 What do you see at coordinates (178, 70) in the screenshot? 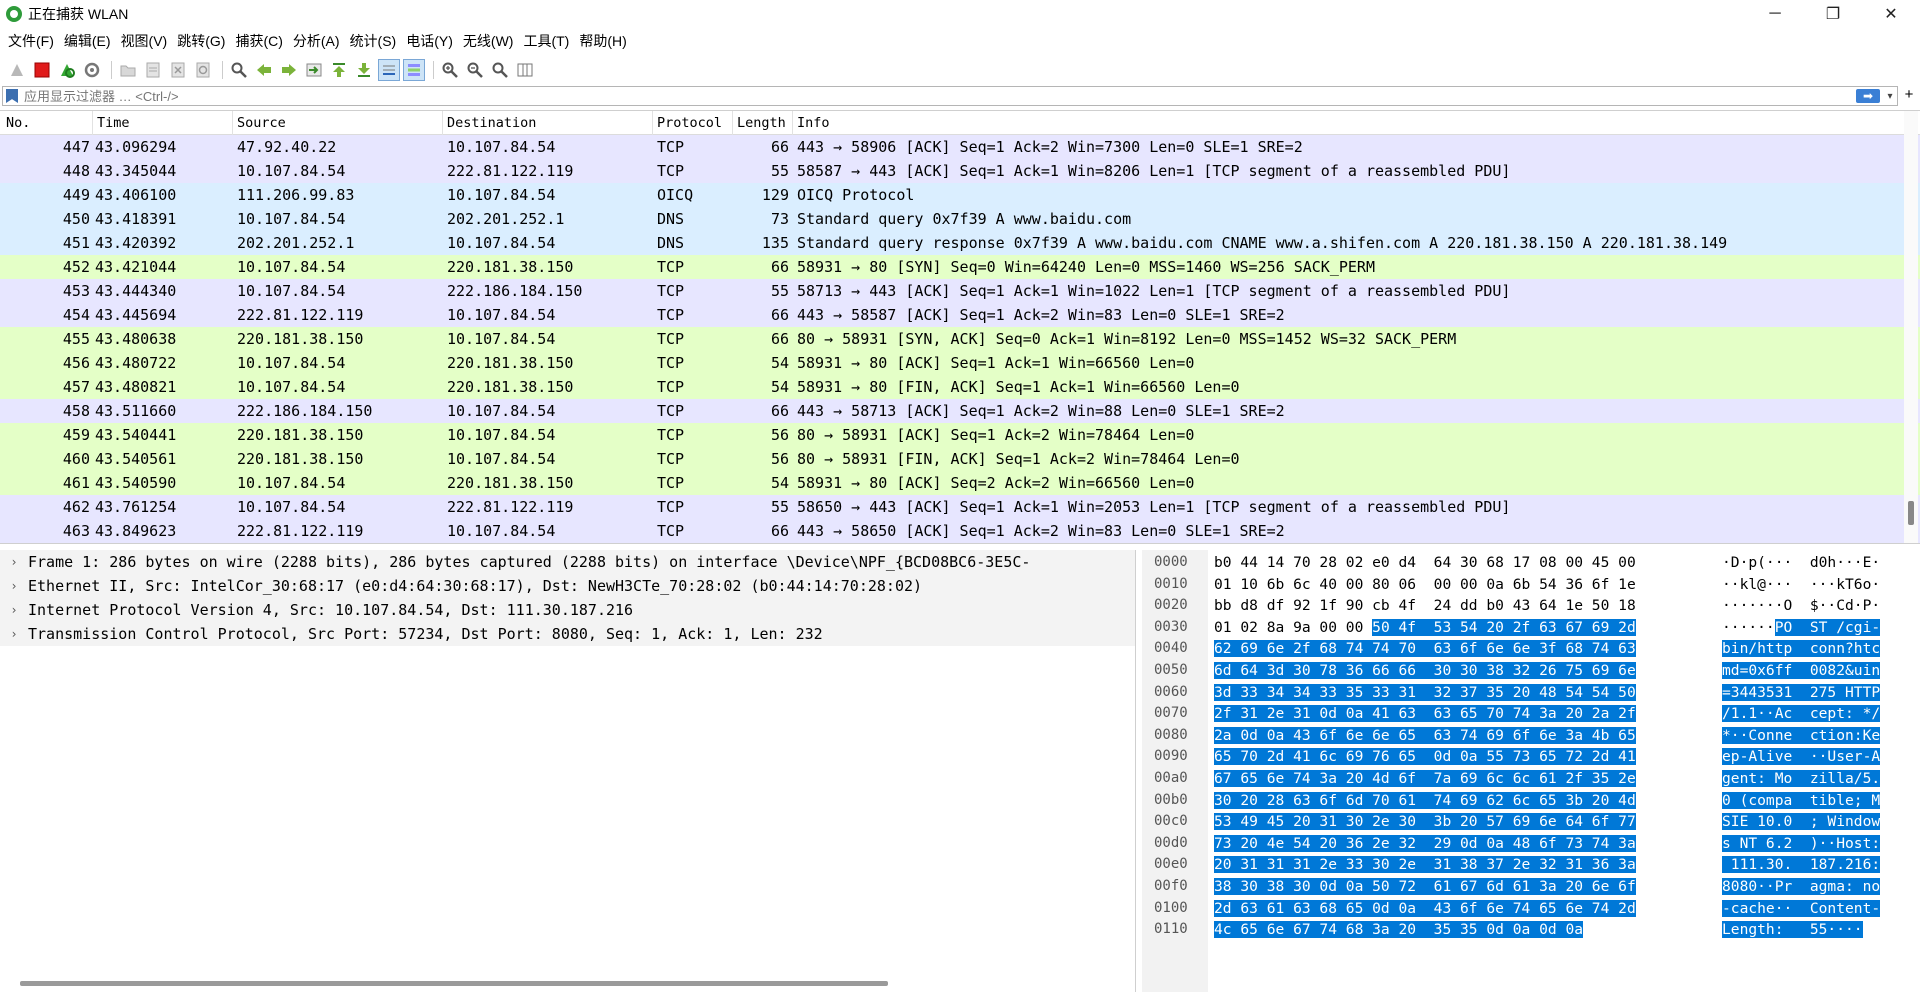
I see `close-file-icon` at bounding box center [178, 70].